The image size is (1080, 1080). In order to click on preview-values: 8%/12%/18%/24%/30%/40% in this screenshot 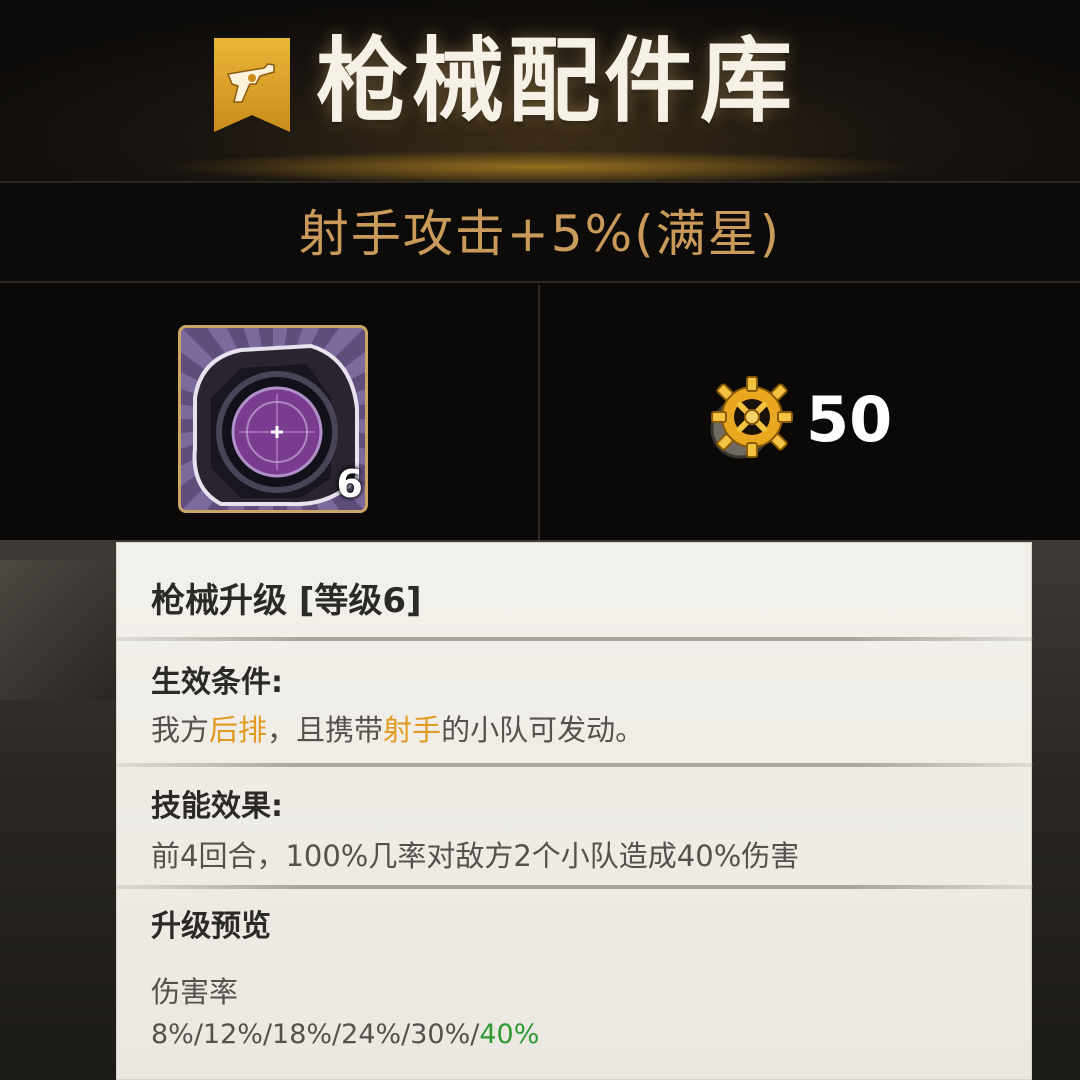, I will do `click(345, 1034)`.